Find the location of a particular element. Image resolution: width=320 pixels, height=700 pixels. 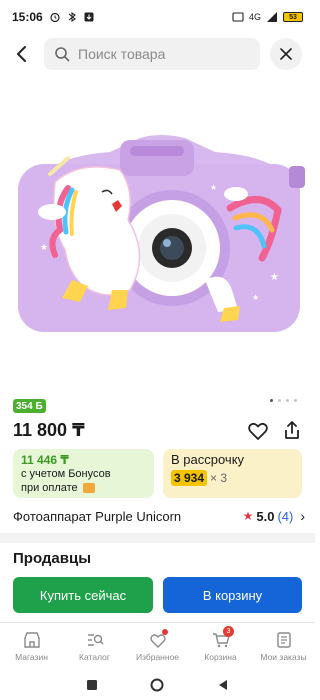

product-title-row: Фотоаппарат Purple Unicorn ★ 5.0 (4) › is located at coordinates (159, 516).